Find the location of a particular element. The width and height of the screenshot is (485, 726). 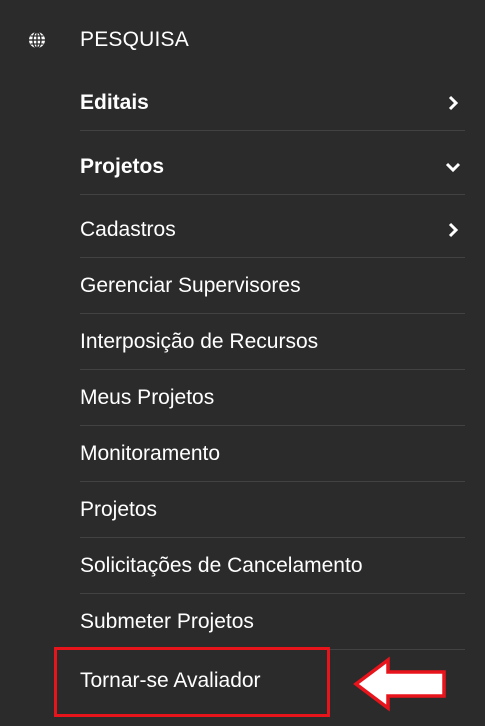

section-title: PESQUISA is located at coordinates (134, 39).